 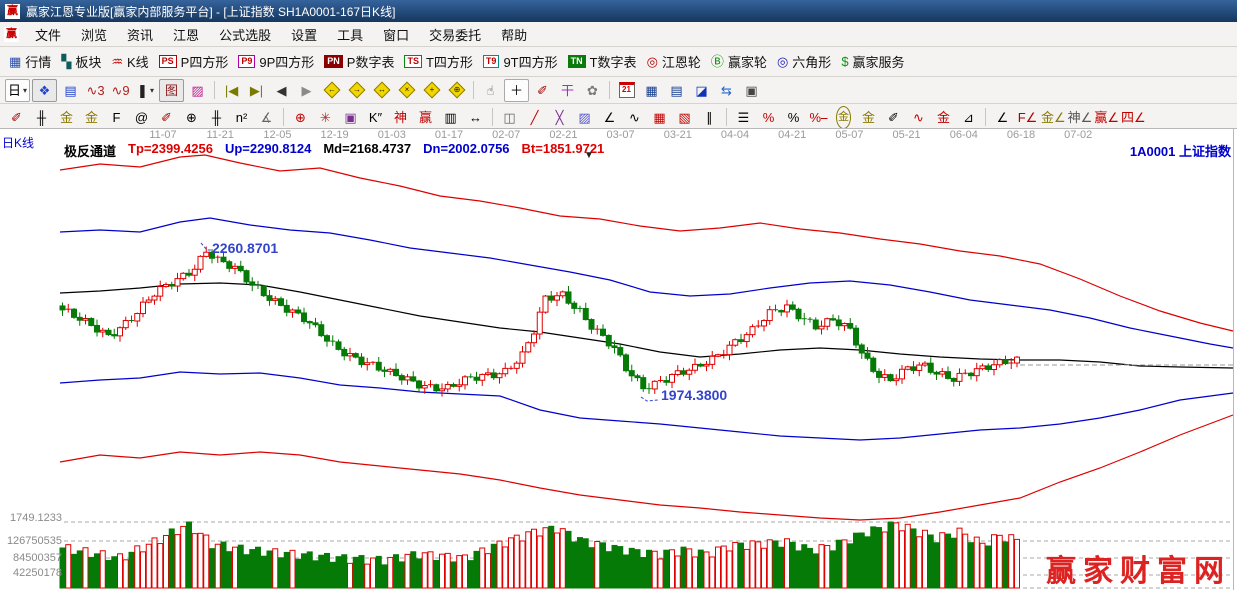 I want to click on next-bar-button: ▶, so click(x=306, y=90).